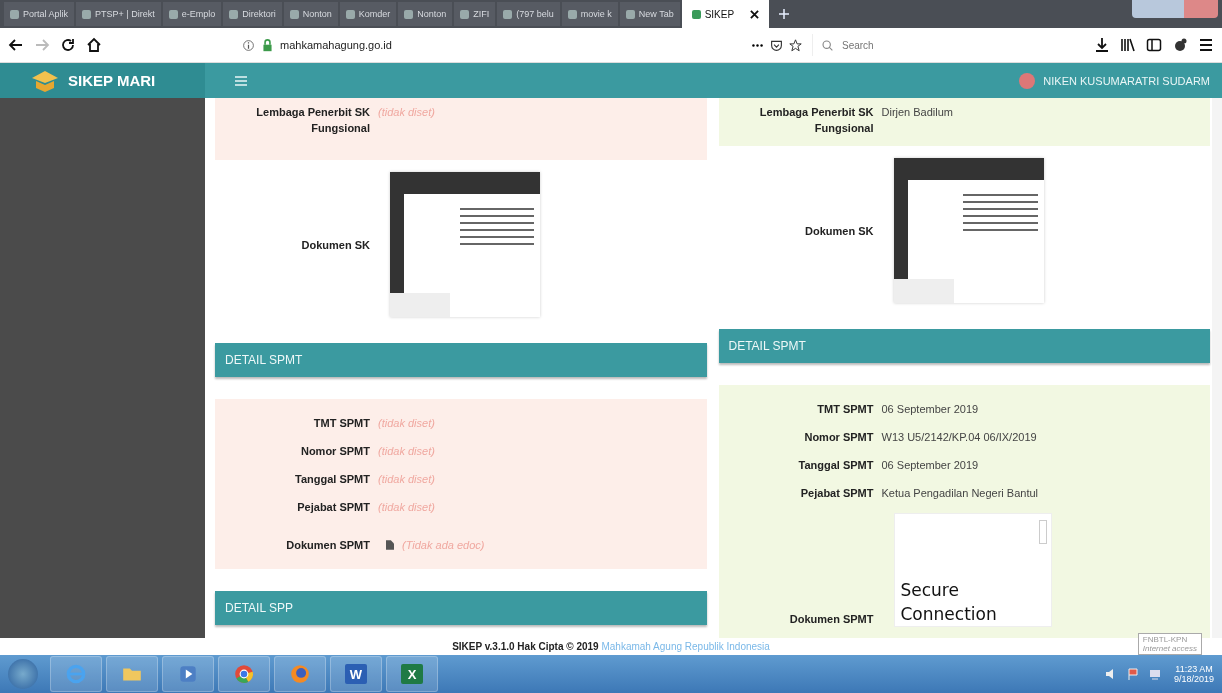 The image size is (1222, 693). What do you see at coordinates (252, 14) in the screenshot?
I see `browser-tab: Direktori` at bounding box center [252, 14].